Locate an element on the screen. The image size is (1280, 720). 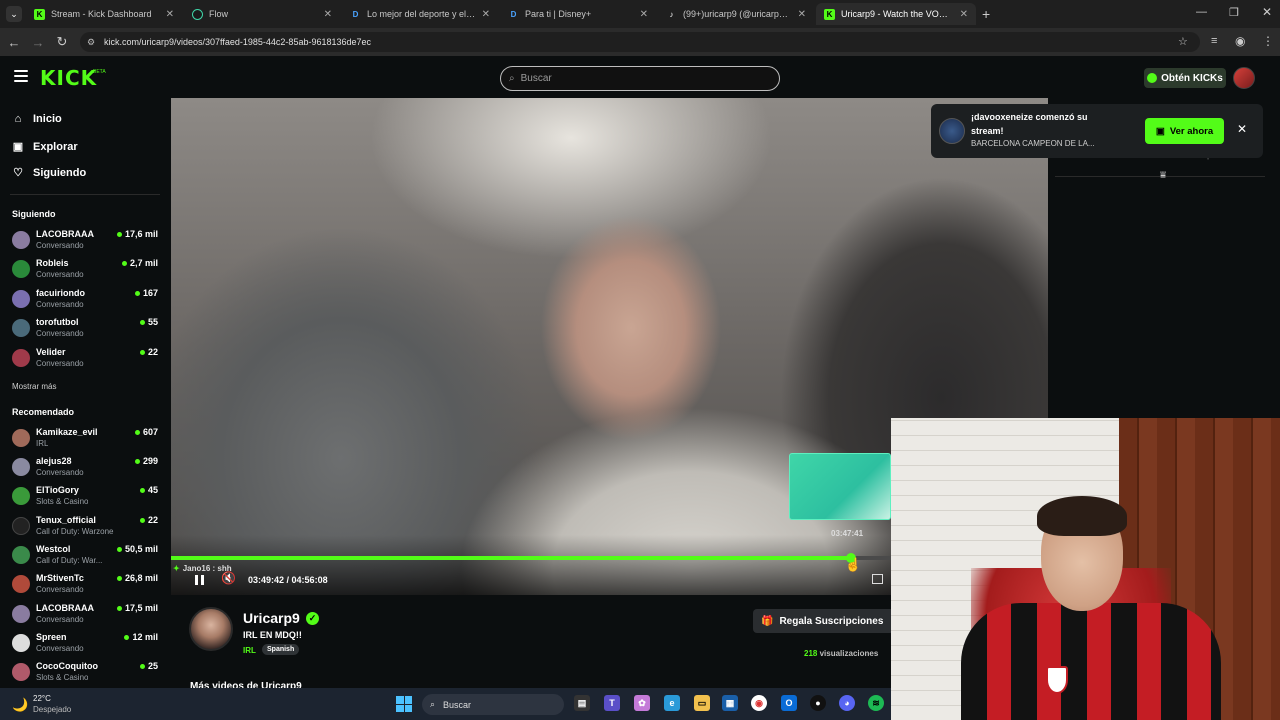
kick-logo: KICK is located at coordinates (68, 78).